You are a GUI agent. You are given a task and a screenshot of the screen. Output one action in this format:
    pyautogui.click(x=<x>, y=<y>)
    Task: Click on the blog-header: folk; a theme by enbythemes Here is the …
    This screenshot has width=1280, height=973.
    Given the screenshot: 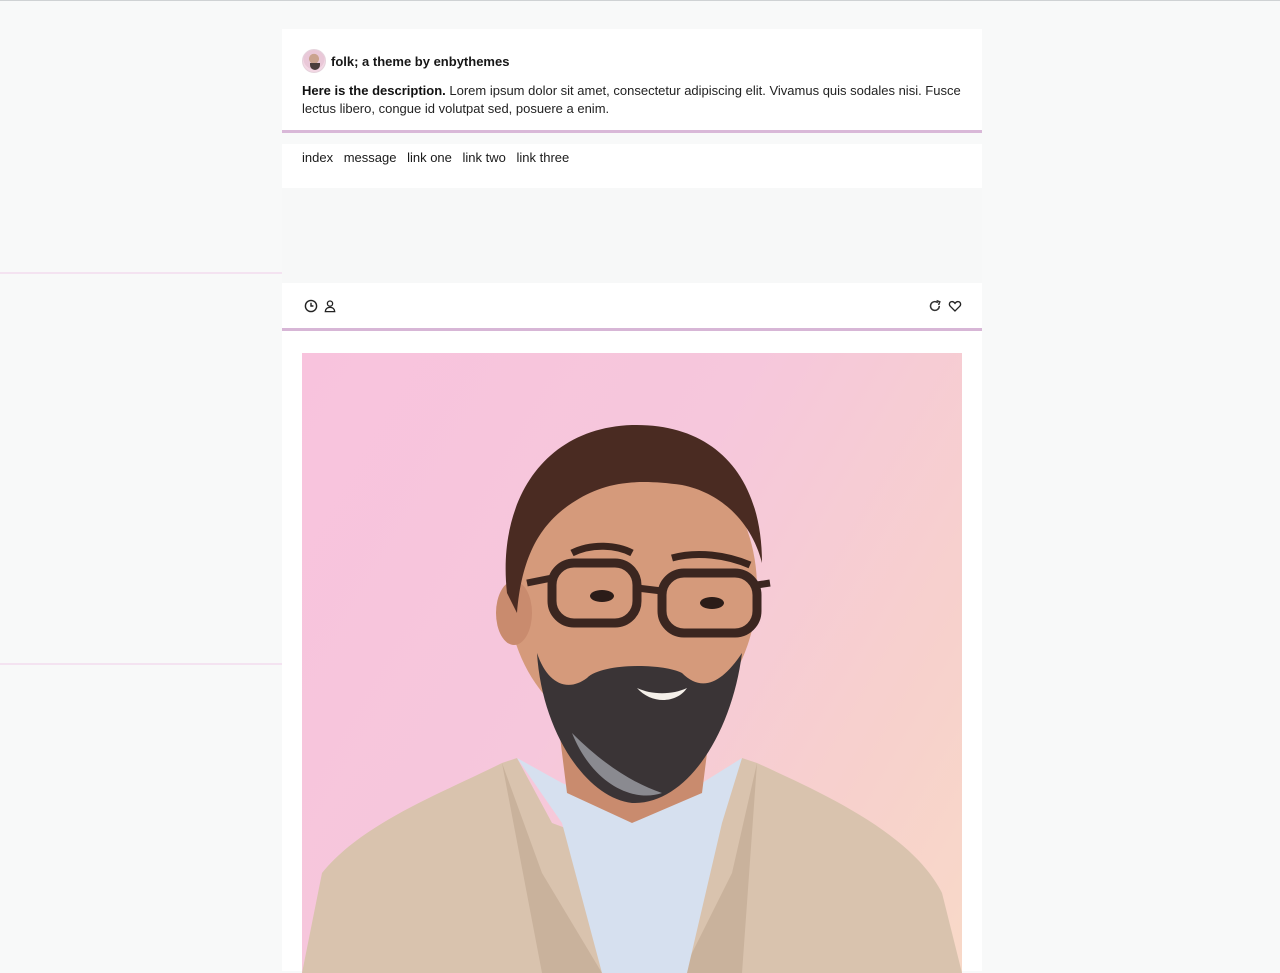 What is the action you would take?
    pyautogui.click(x=632, y=81)
    